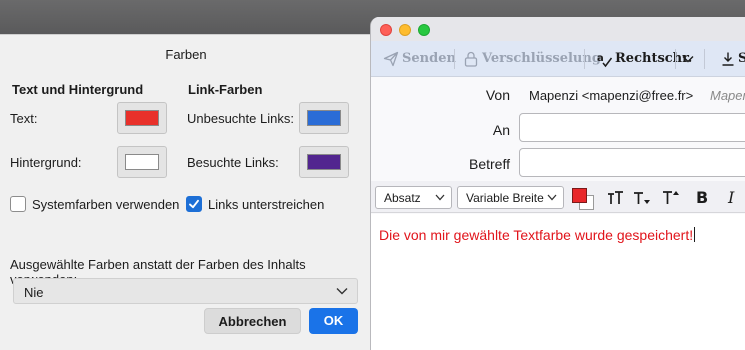  Describe the element at coordinates (186, 54) in the screenshot. I see `dialog-title: Farben` at that location.